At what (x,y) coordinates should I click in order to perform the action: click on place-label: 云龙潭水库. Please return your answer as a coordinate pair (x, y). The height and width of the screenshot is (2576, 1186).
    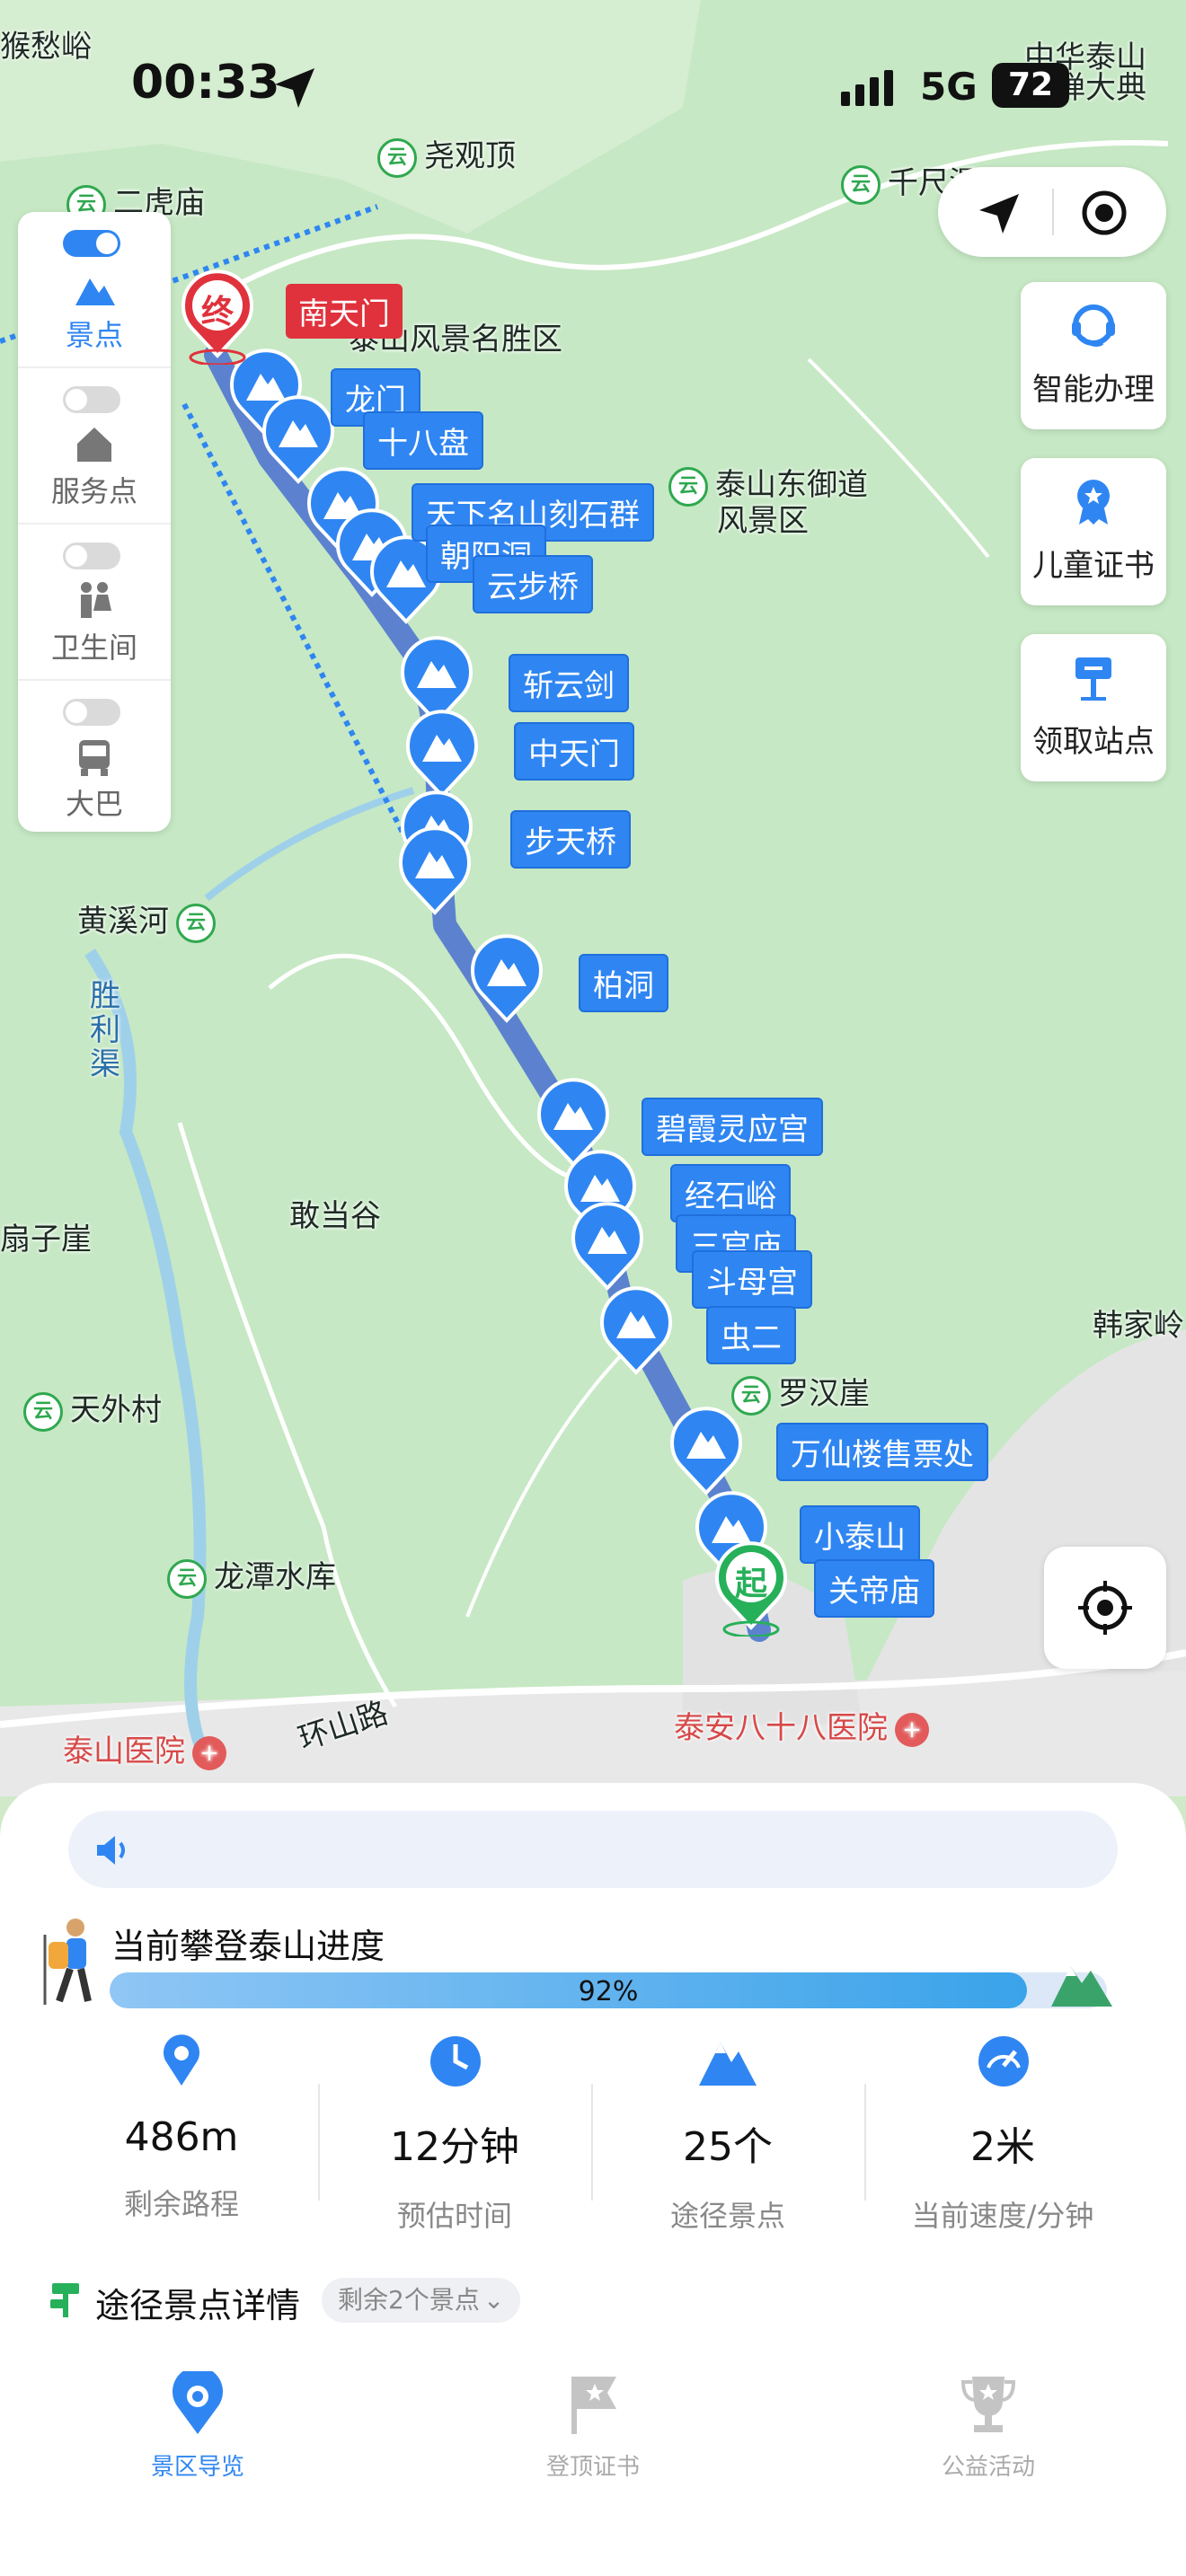
    Looking at the image, I should click on (251, 1575).